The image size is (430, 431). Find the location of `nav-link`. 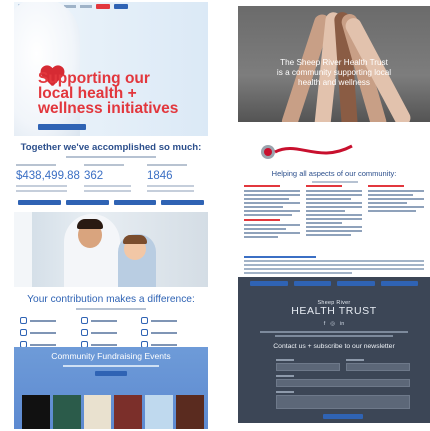

nav-link is located at coordinates (86, 6).